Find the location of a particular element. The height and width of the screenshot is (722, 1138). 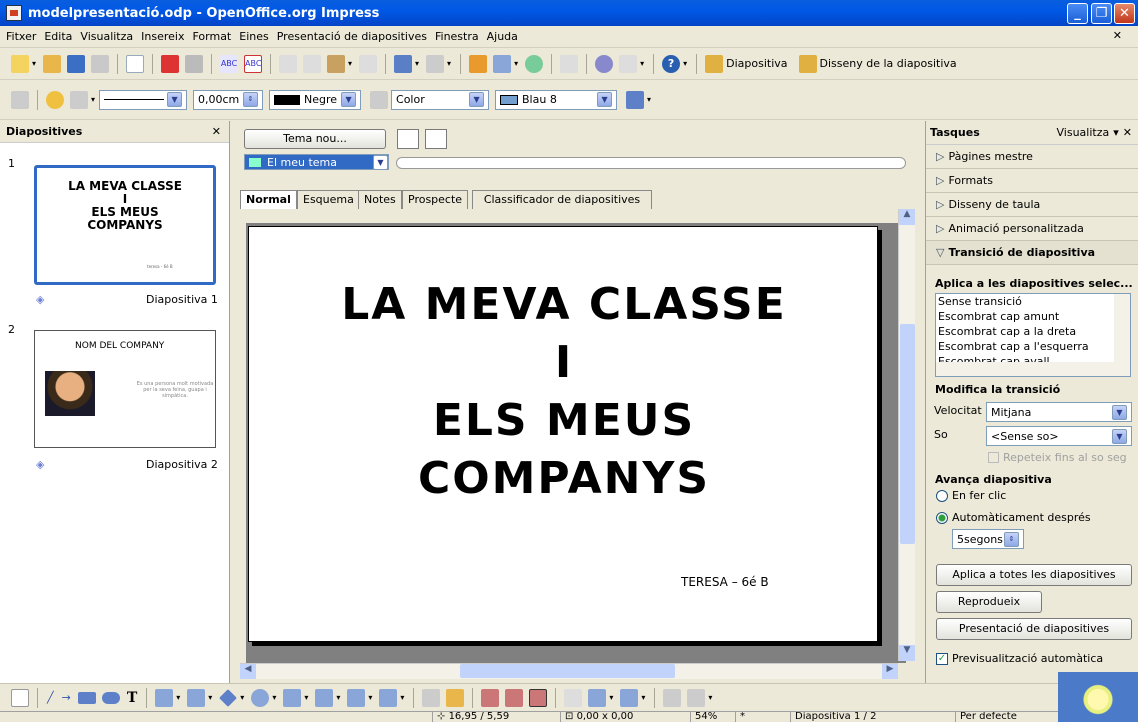

arrow-line-tool-icon: → is located at coordinates (66, 697).